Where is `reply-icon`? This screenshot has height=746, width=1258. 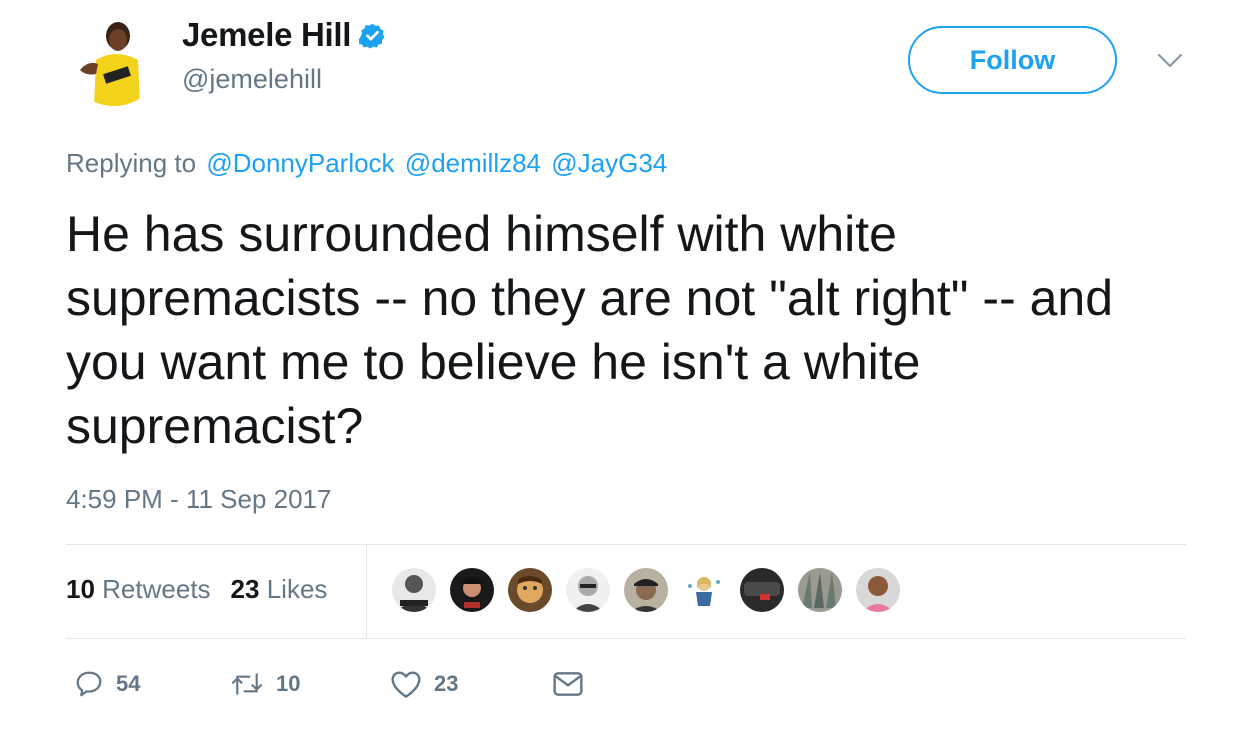
reply-icon is located at coordinates (89, 684).